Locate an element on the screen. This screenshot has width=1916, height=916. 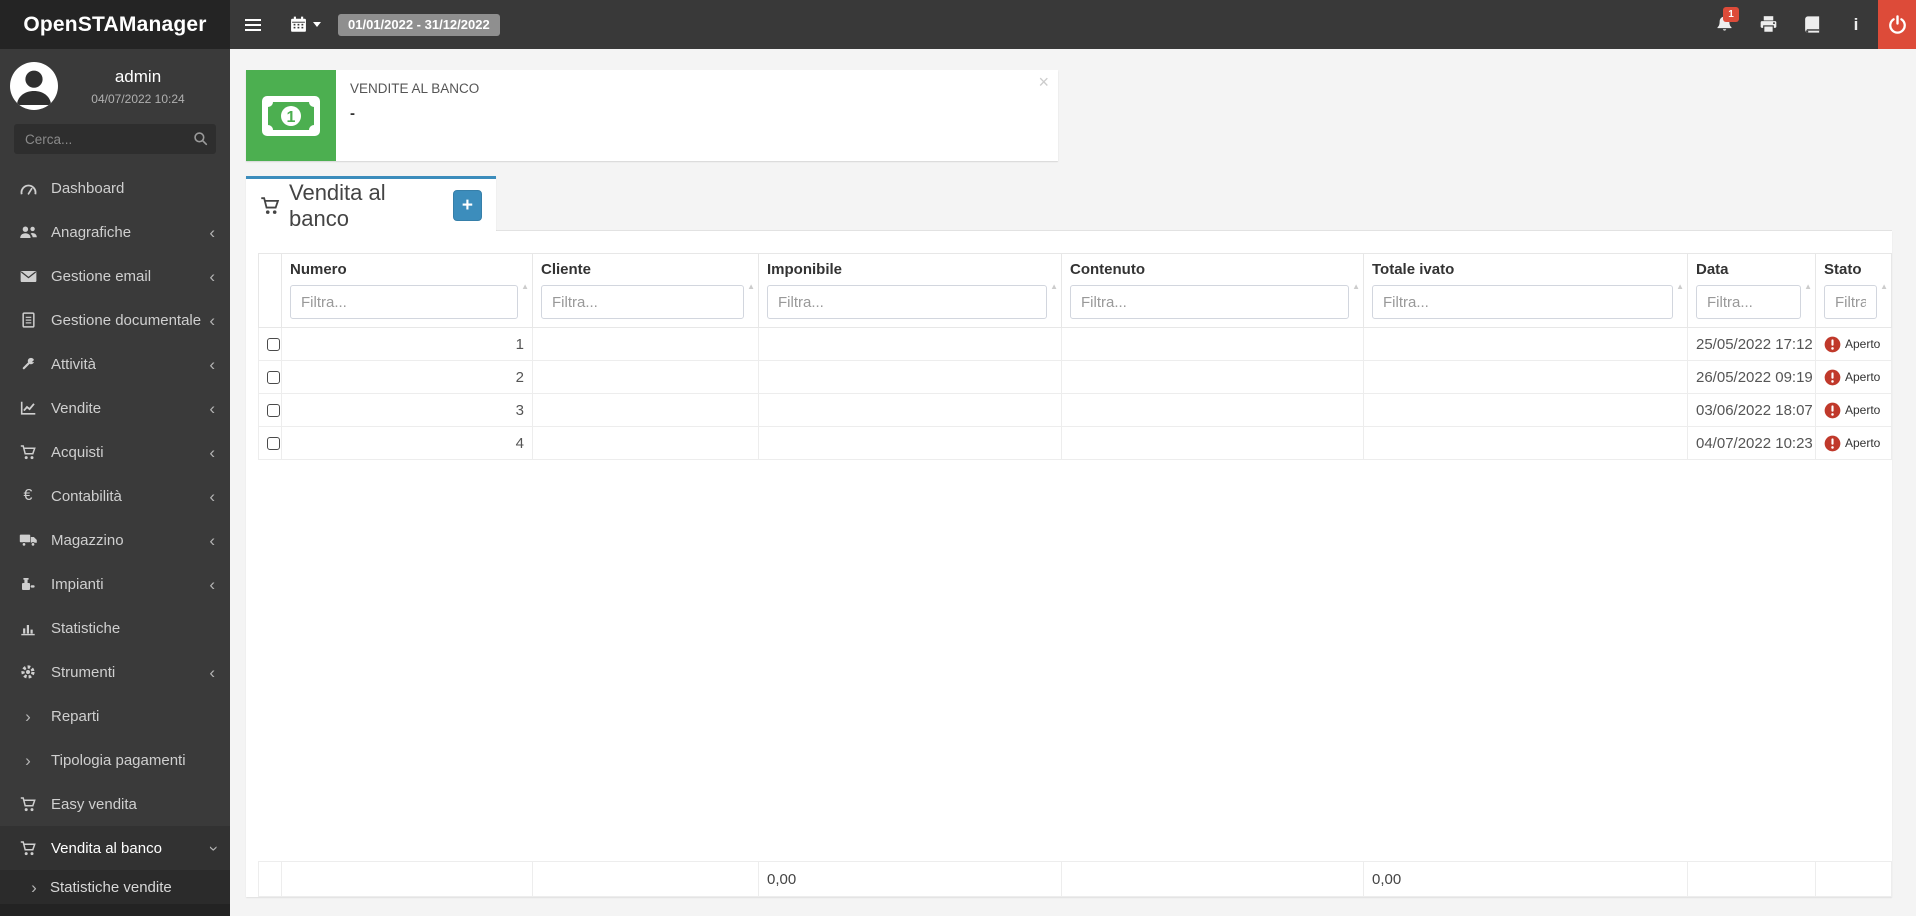
sidebar-item-vendite: Vendite ‹ is located at coordinates (115, 408).